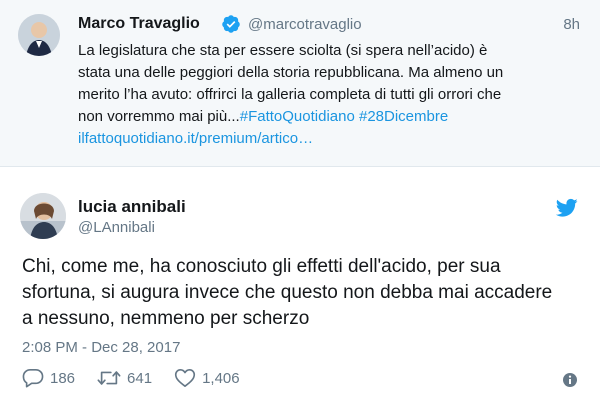 The height and width of the screenshot is (400, 600). I want to click on quoted-author-name: Marco Travaglio, so click(139, 24).